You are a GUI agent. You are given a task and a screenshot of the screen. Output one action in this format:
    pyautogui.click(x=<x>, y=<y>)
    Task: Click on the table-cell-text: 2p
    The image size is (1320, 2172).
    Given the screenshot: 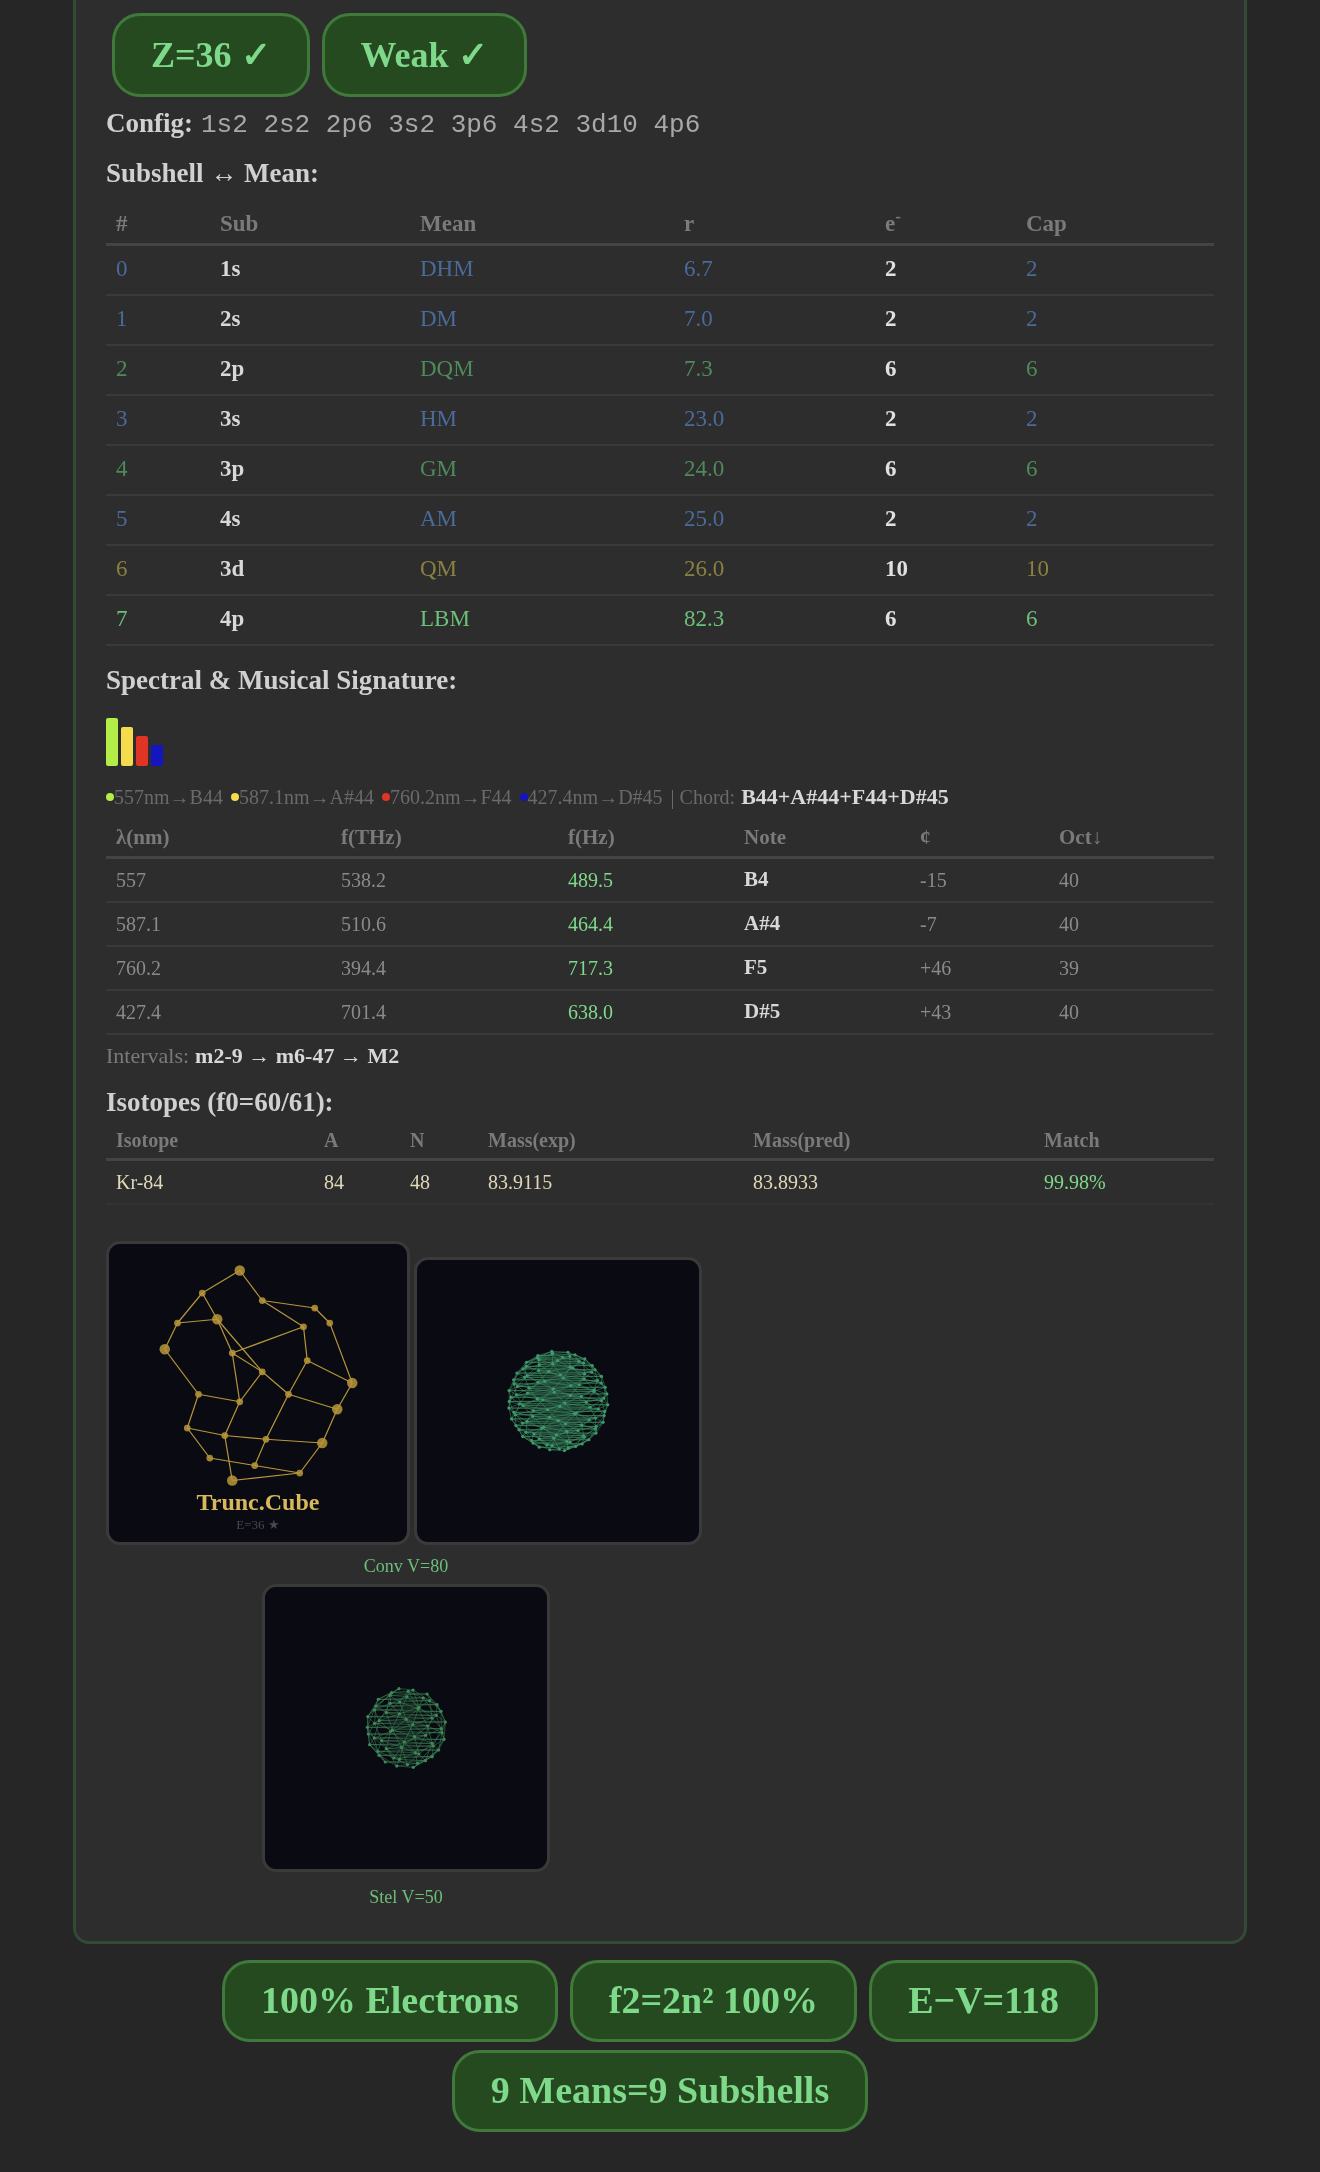 What is the action you would take?
    pyautogui.click(x=233, y=369)
    